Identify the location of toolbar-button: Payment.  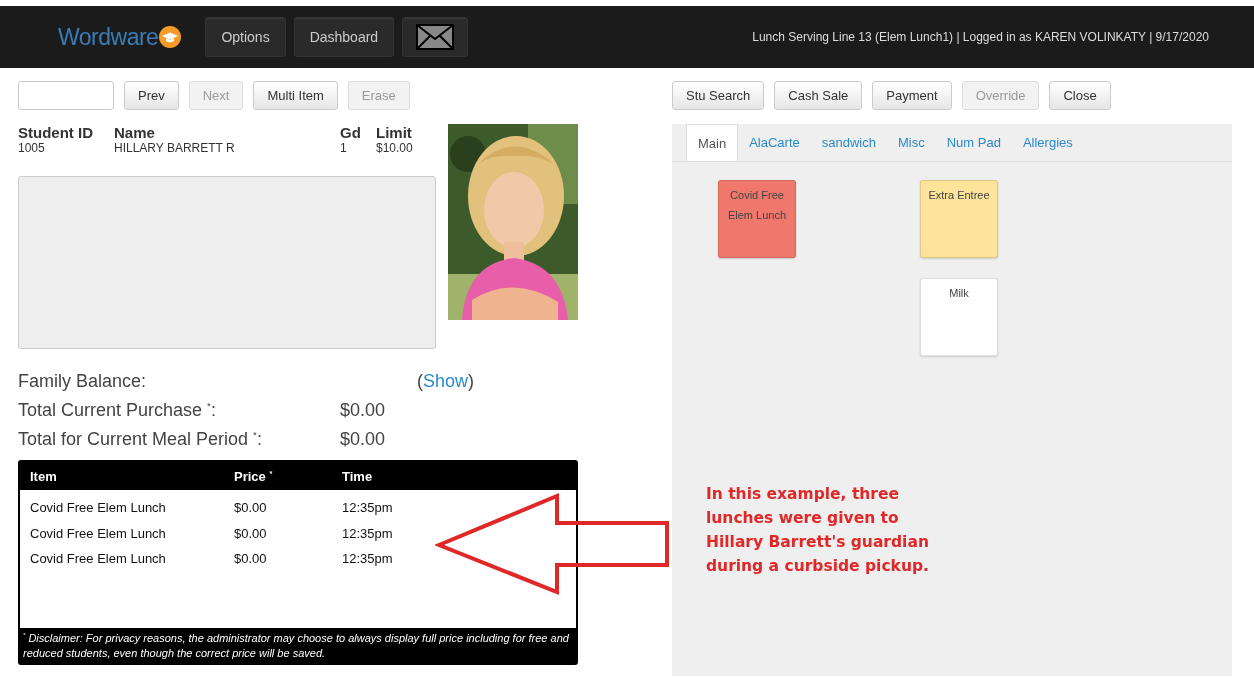
(912, 95).